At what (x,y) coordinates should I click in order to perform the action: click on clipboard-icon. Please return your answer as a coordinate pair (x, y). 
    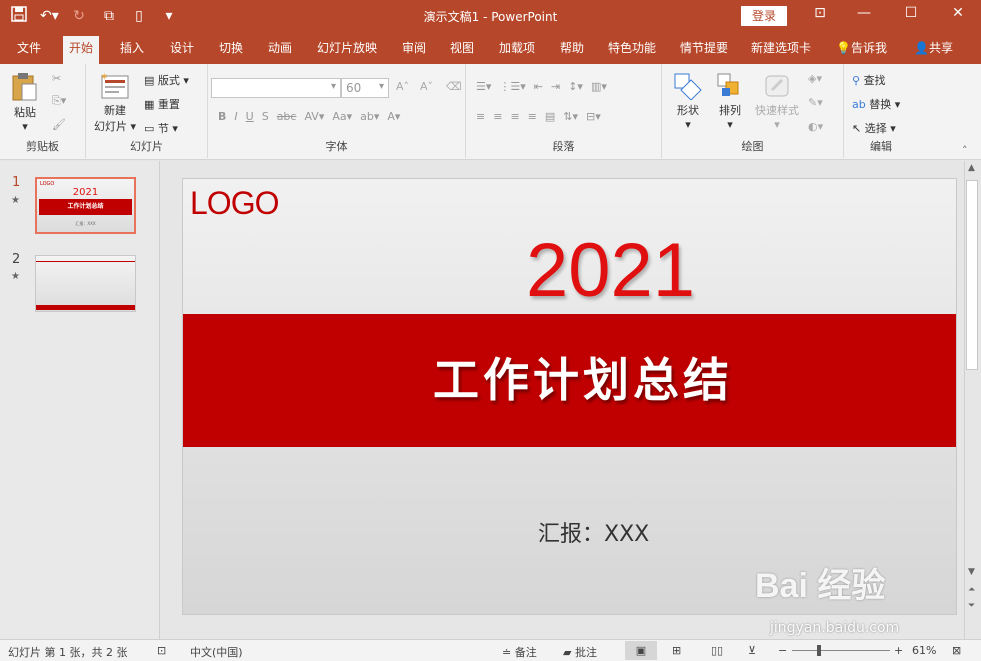
    Looking at the image, I should click on (24, 87).